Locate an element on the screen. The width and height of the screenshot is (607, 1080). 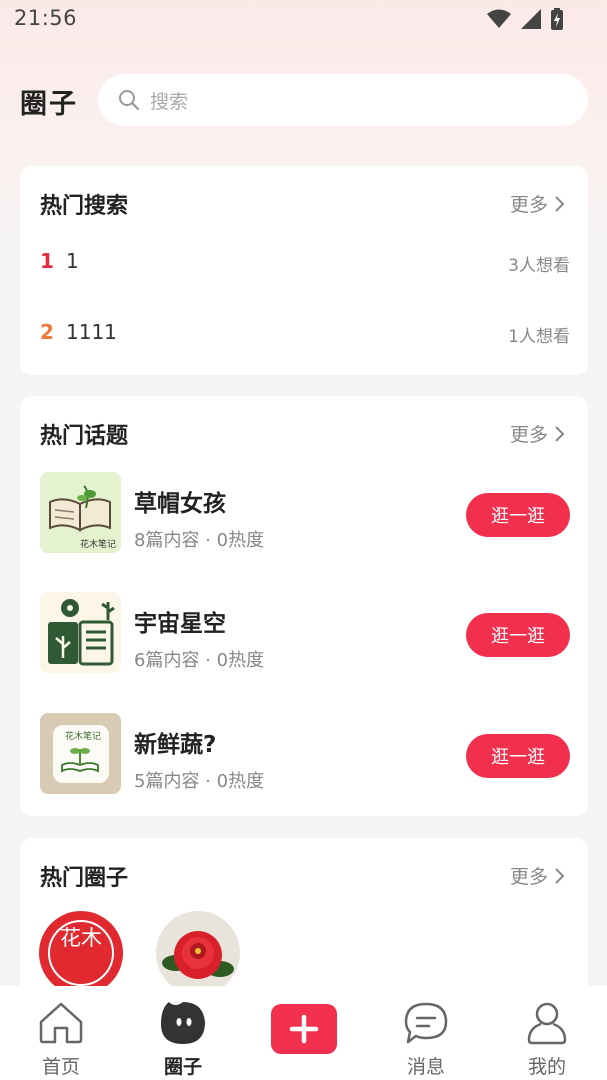
rank-number: 2 is located at coordinates (47, 332).